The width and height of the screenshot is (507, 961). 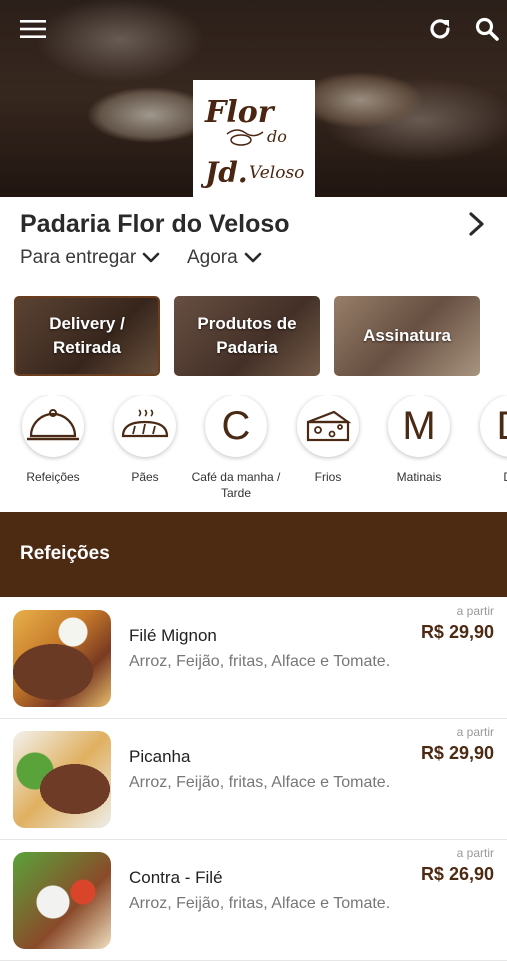 I want to click on chevron-right-icon, so click(x=477, y=224).